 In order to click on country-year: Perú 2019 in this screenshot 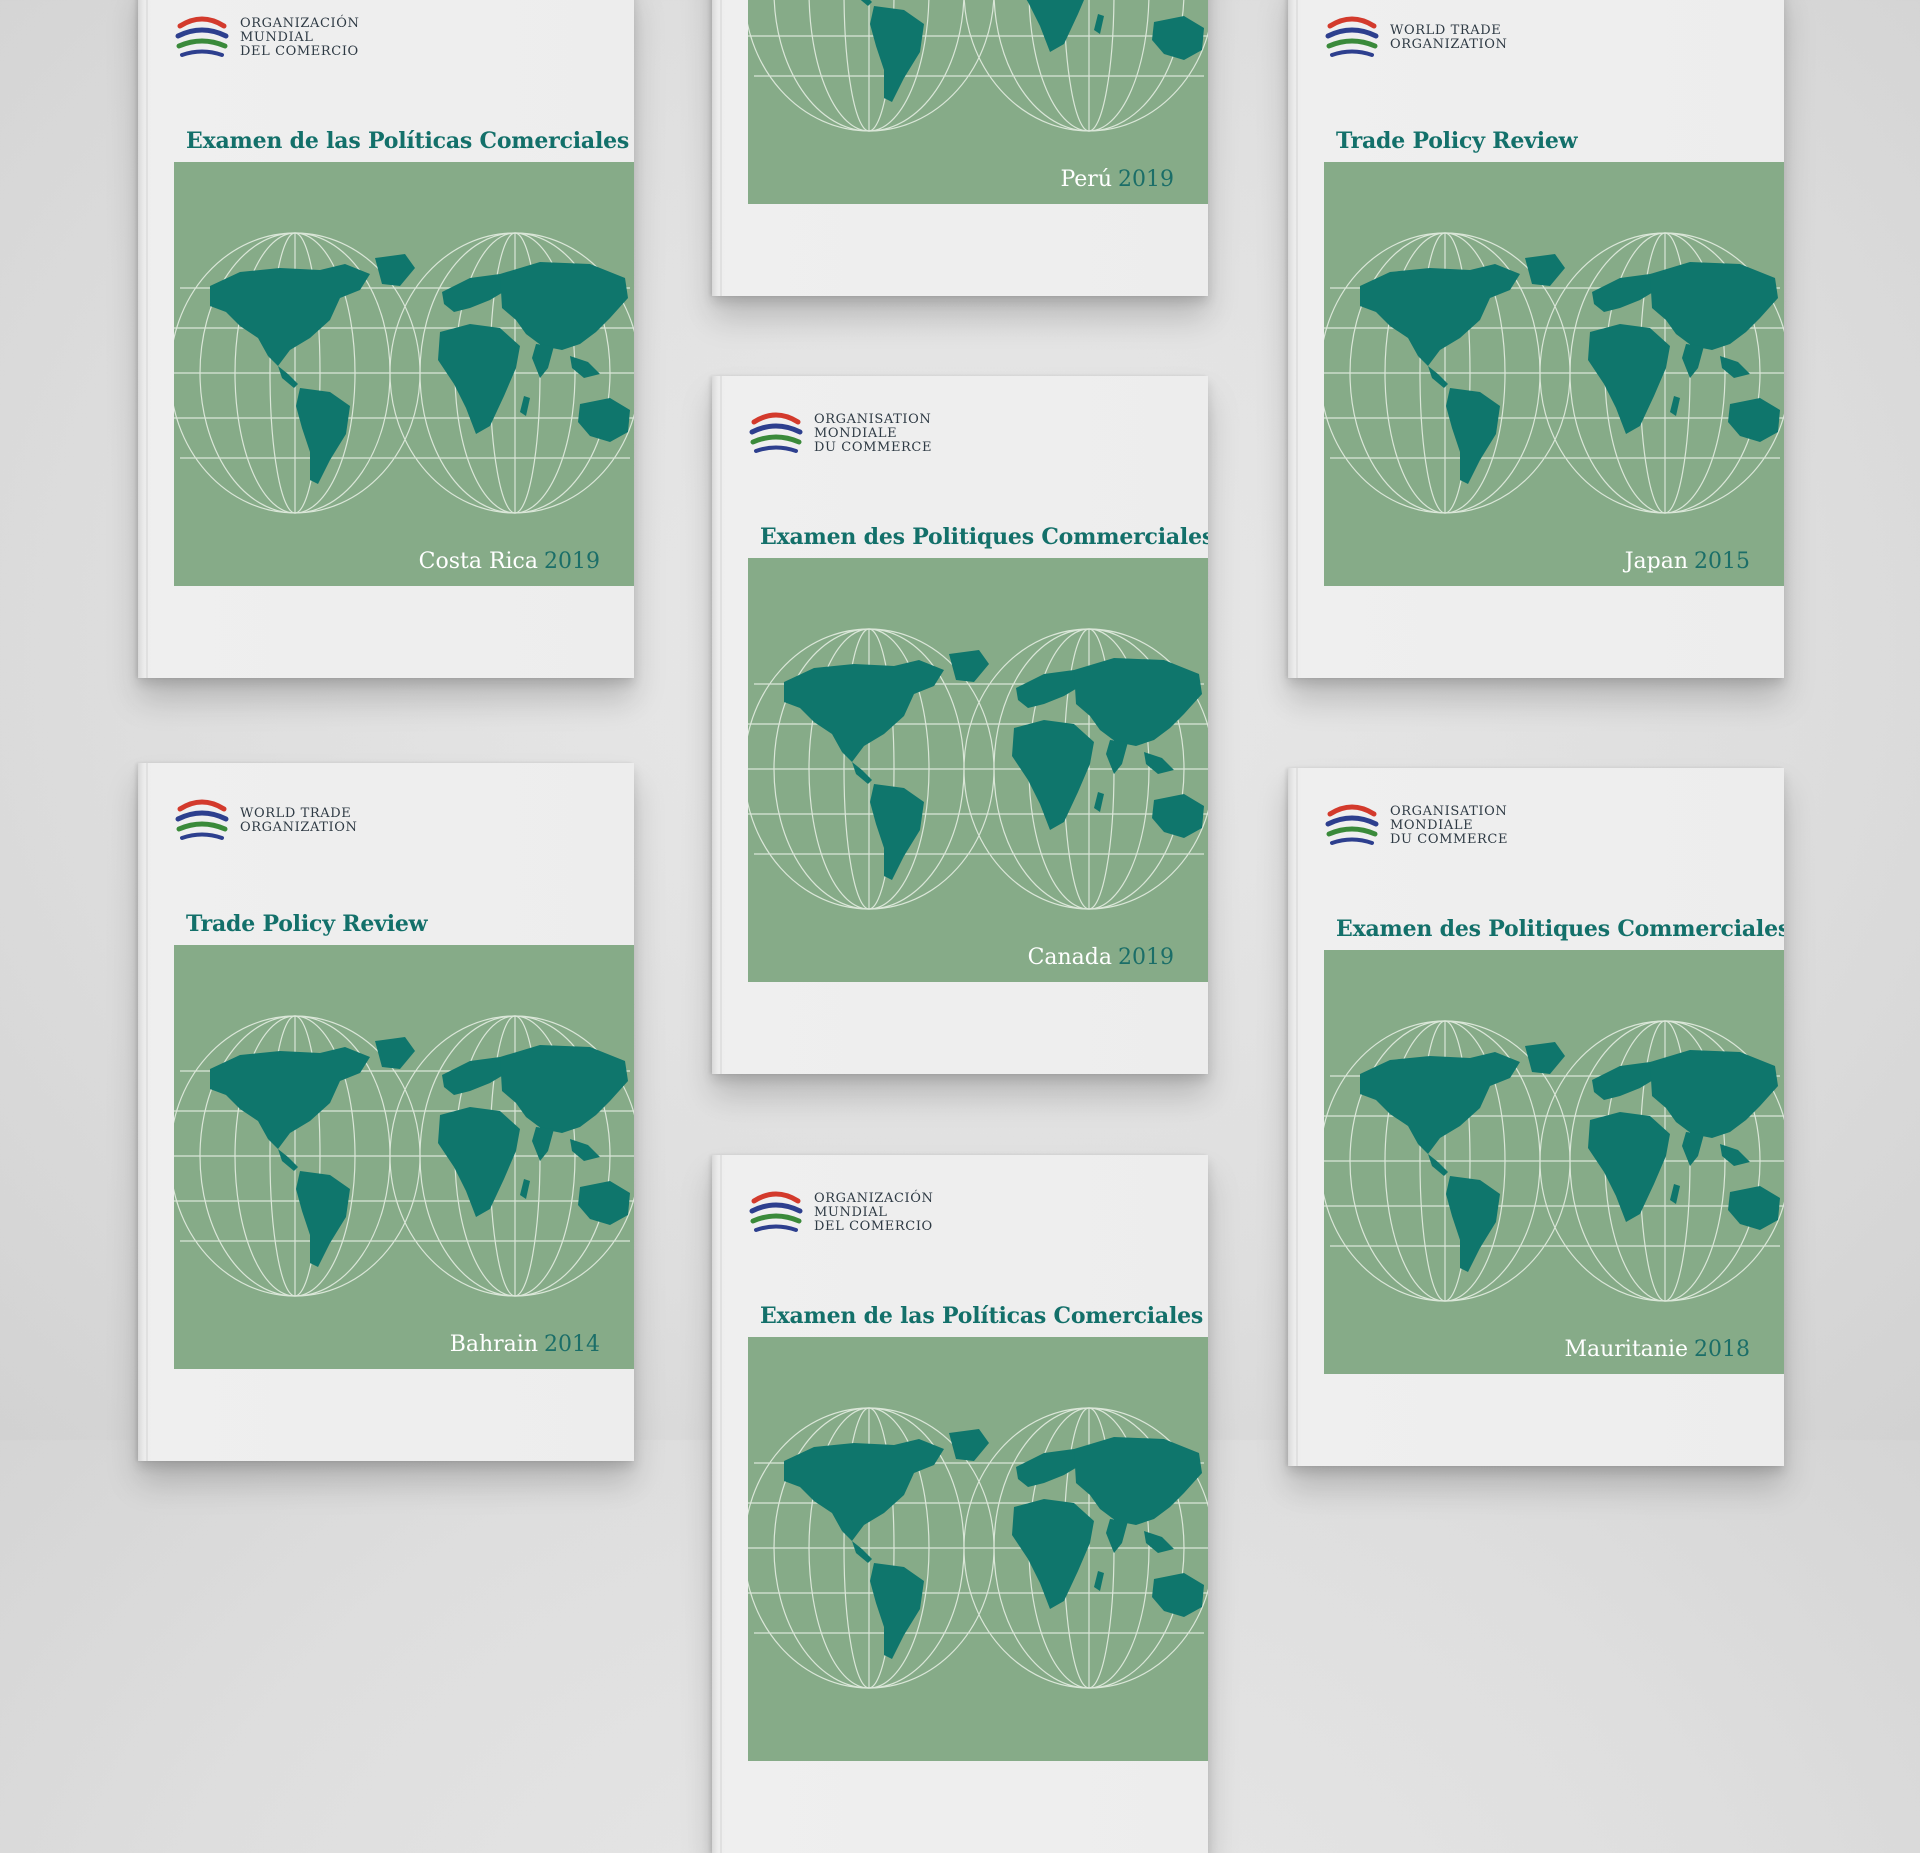, I will do `click(1117, 179)`.